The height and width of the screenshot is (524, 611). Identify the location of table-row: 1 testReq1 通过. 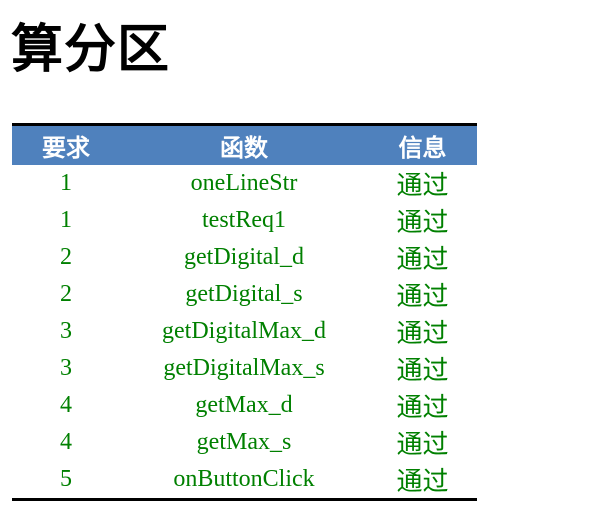
(244, 220).